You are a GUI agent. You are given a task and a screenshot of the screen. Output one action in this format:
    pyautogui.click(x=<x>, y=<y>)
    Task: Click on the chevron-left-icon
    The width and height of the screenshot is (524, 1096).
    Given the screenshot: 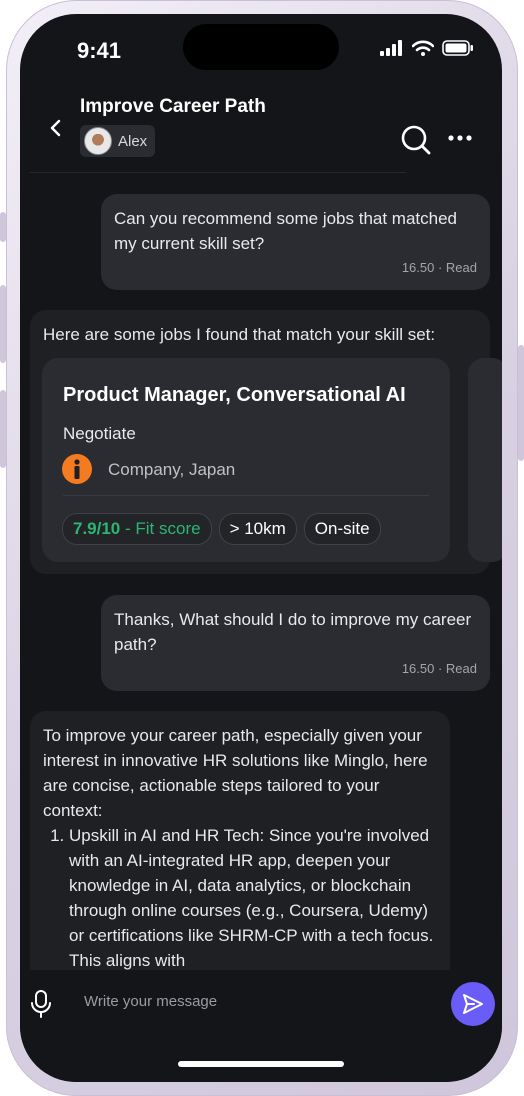 What is the action you would take?
    pyautogui.click(x=56, y=128)
    